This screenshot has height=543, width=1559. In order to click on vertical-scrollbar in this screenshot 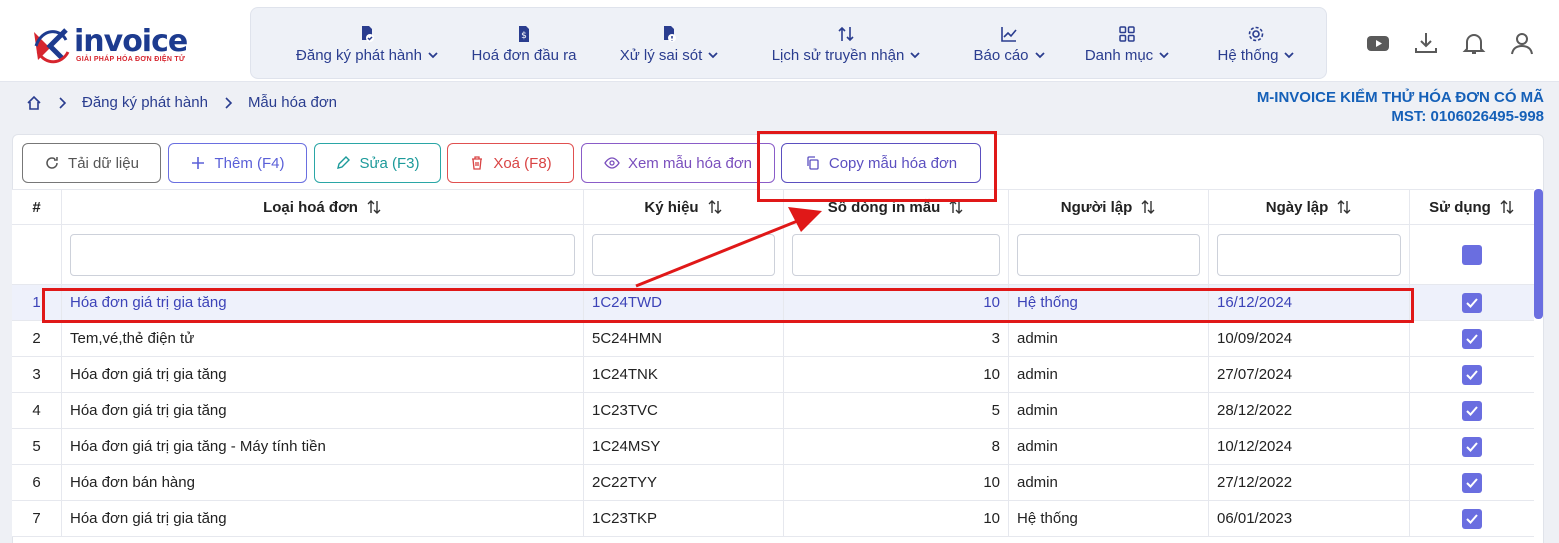, I will do `click(1538, 254)`.